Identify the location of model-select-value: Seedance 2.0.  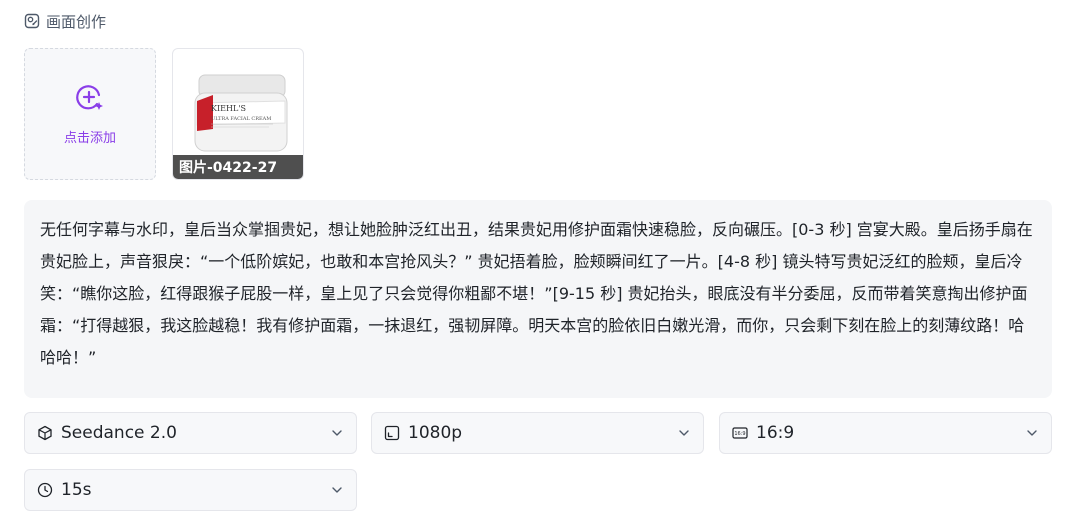
(119, 433).